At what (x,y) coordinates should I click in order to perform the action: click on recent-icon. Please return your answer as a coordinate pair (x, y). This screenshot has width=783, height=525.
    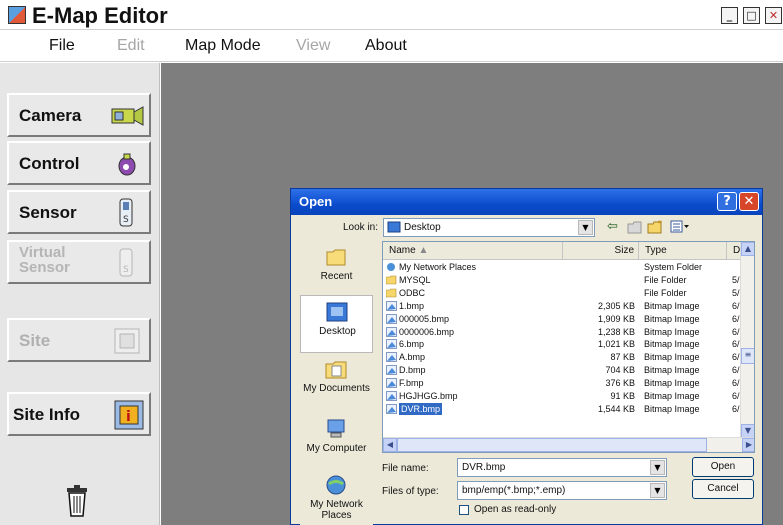
    Looking at the image, I should click on (336, 257).